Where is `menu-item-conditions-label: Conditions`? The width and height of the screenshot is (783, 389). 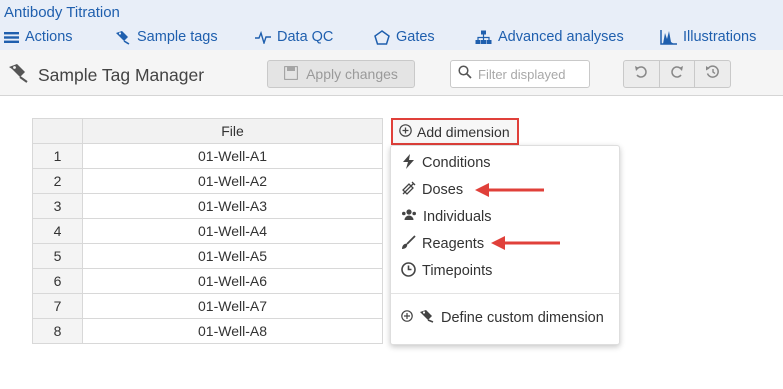
menu-item-conditions-label: Conditions is located at coordinates (456, 163).